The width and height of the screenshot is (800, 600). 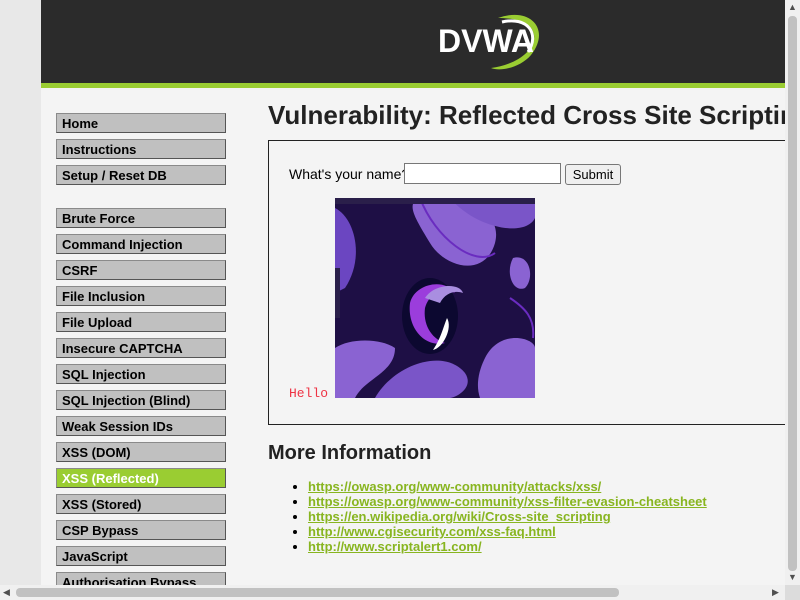 What do you see at coordinates (141, 478) in the screenshot?
I see `sidebar-item-xss-reflected: XSS (Reflected)` at bounding box center [141, 478].